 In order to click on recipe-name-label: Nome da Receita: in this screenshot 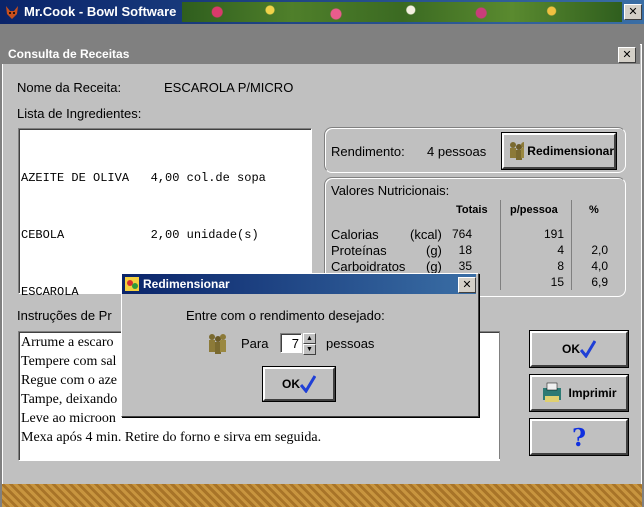, I will do `click(69, 87)`.